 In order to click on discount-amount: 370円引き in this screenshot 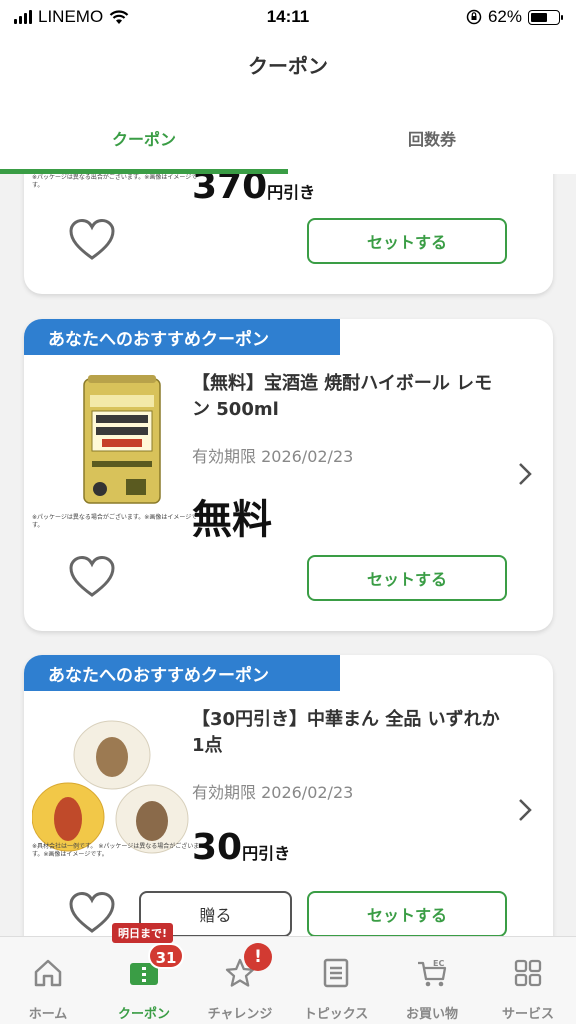, I will do `click(253, 190)`.